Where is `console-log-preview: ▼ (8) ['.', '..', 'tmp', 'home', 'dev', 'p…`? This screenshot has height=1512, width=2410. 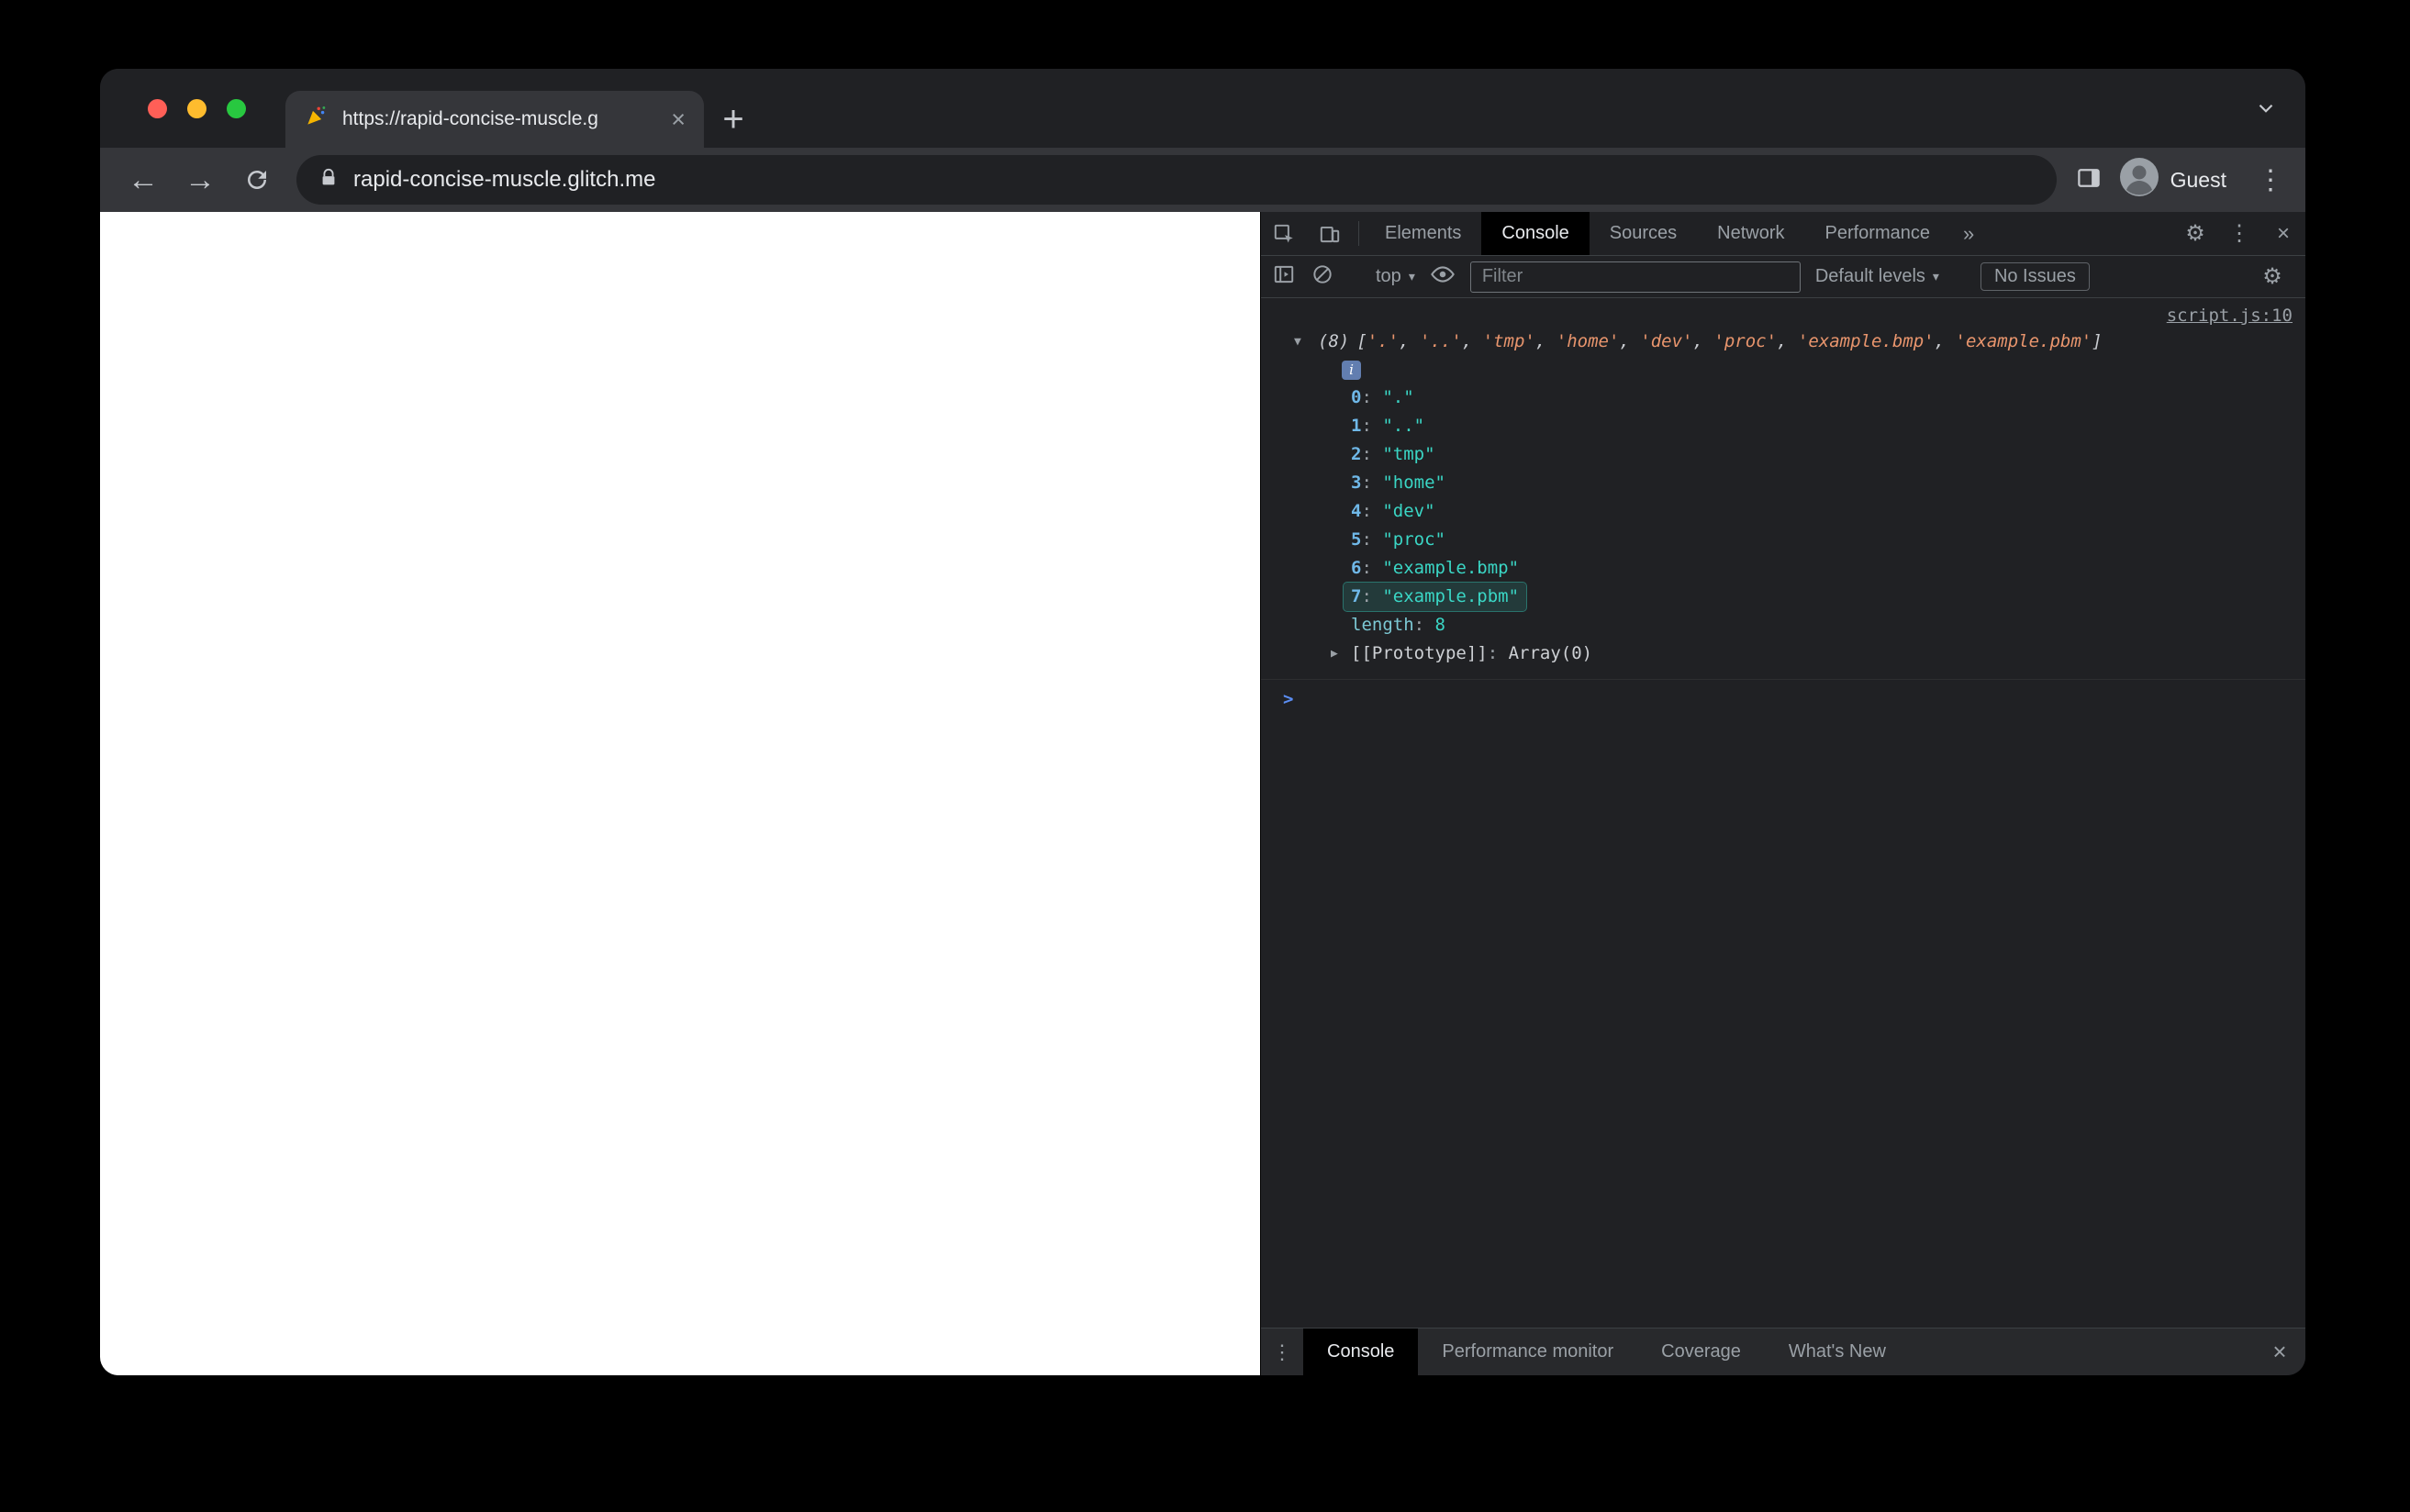
console-log-preview: ▼ (8) ['.', '..', 'tmp', 'home', 'dev', 'p… is located at coordinates (1783, 342).